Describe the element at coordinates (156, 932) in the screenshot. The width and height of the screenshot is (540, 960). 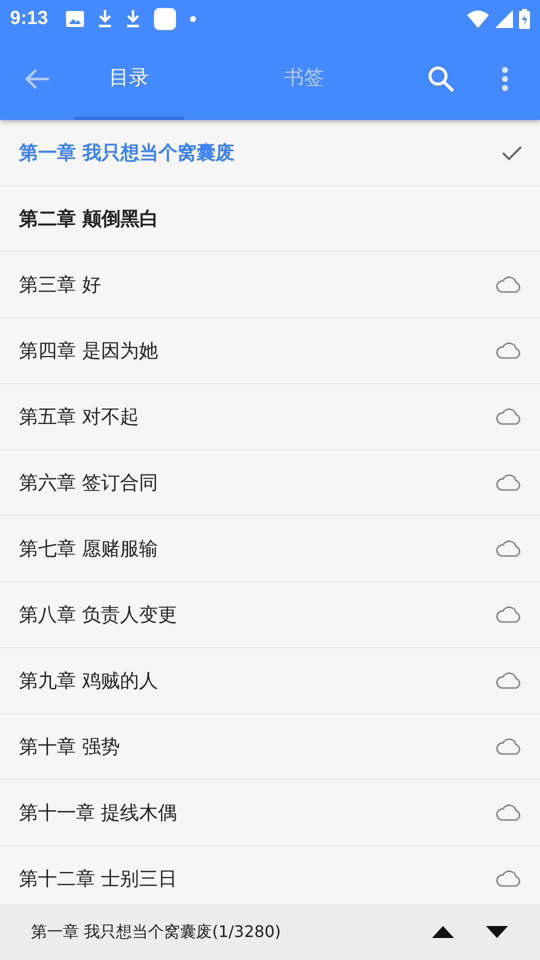
I see `current-chapter-text: 第一章 我只想当个窝囊废(1/3280)` at that location.